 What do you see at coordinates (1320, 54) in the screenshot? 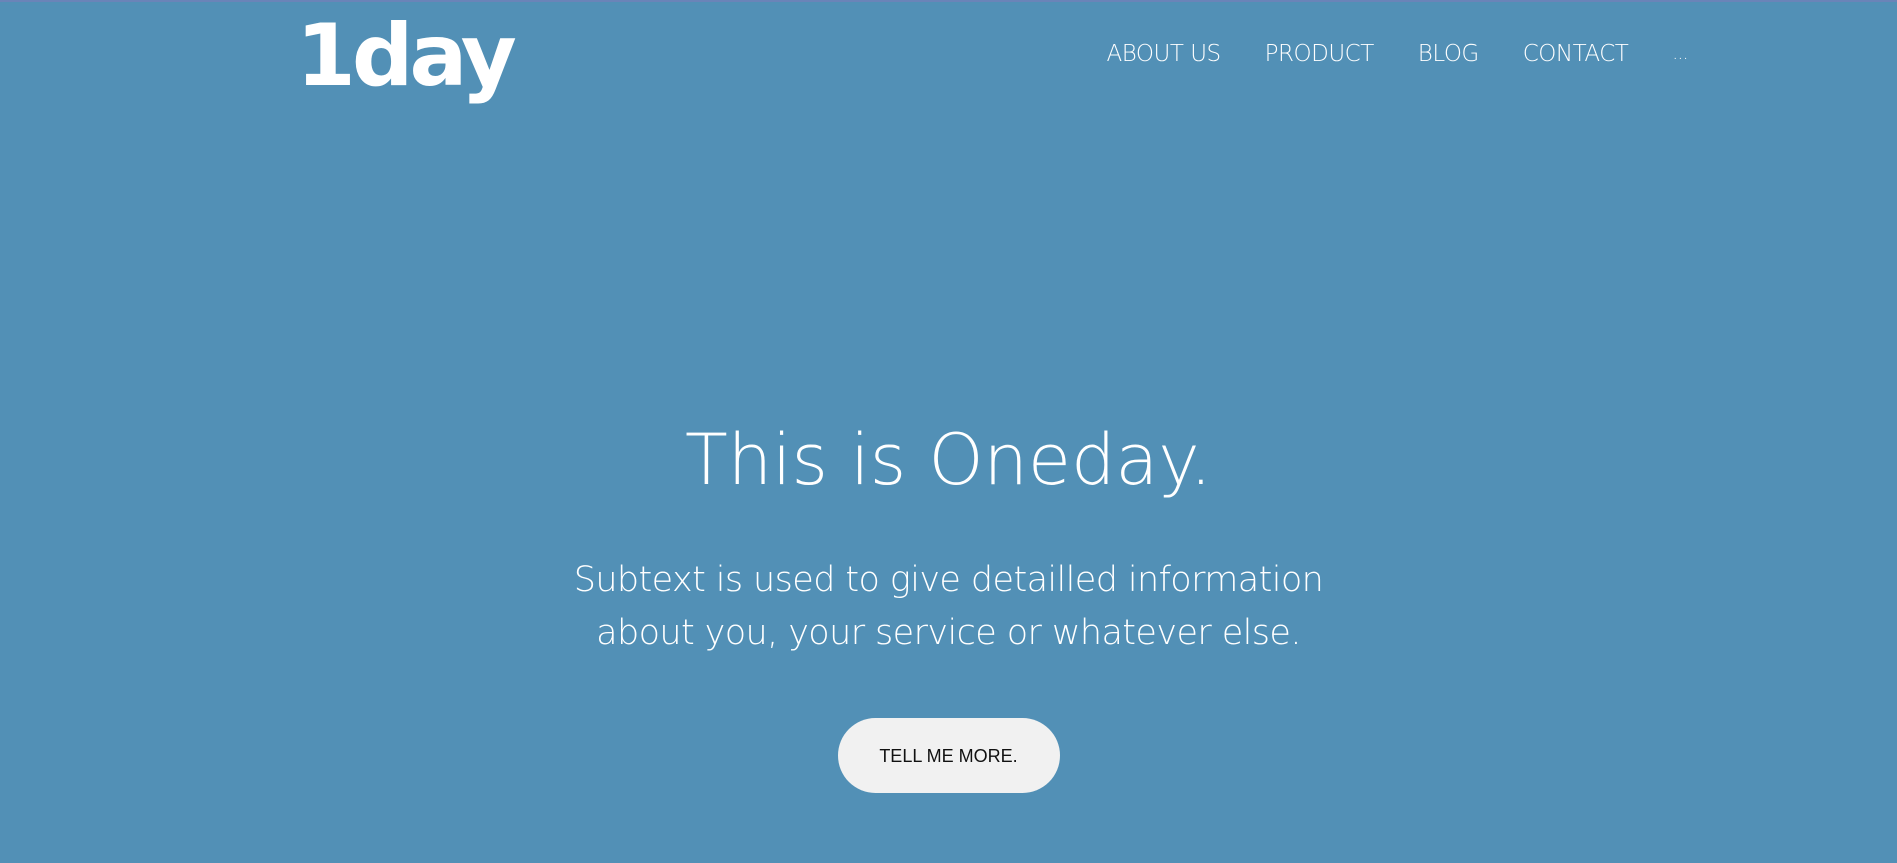
I see `nav-link-product: PRODUCT` at bounding box center [1320, 54].